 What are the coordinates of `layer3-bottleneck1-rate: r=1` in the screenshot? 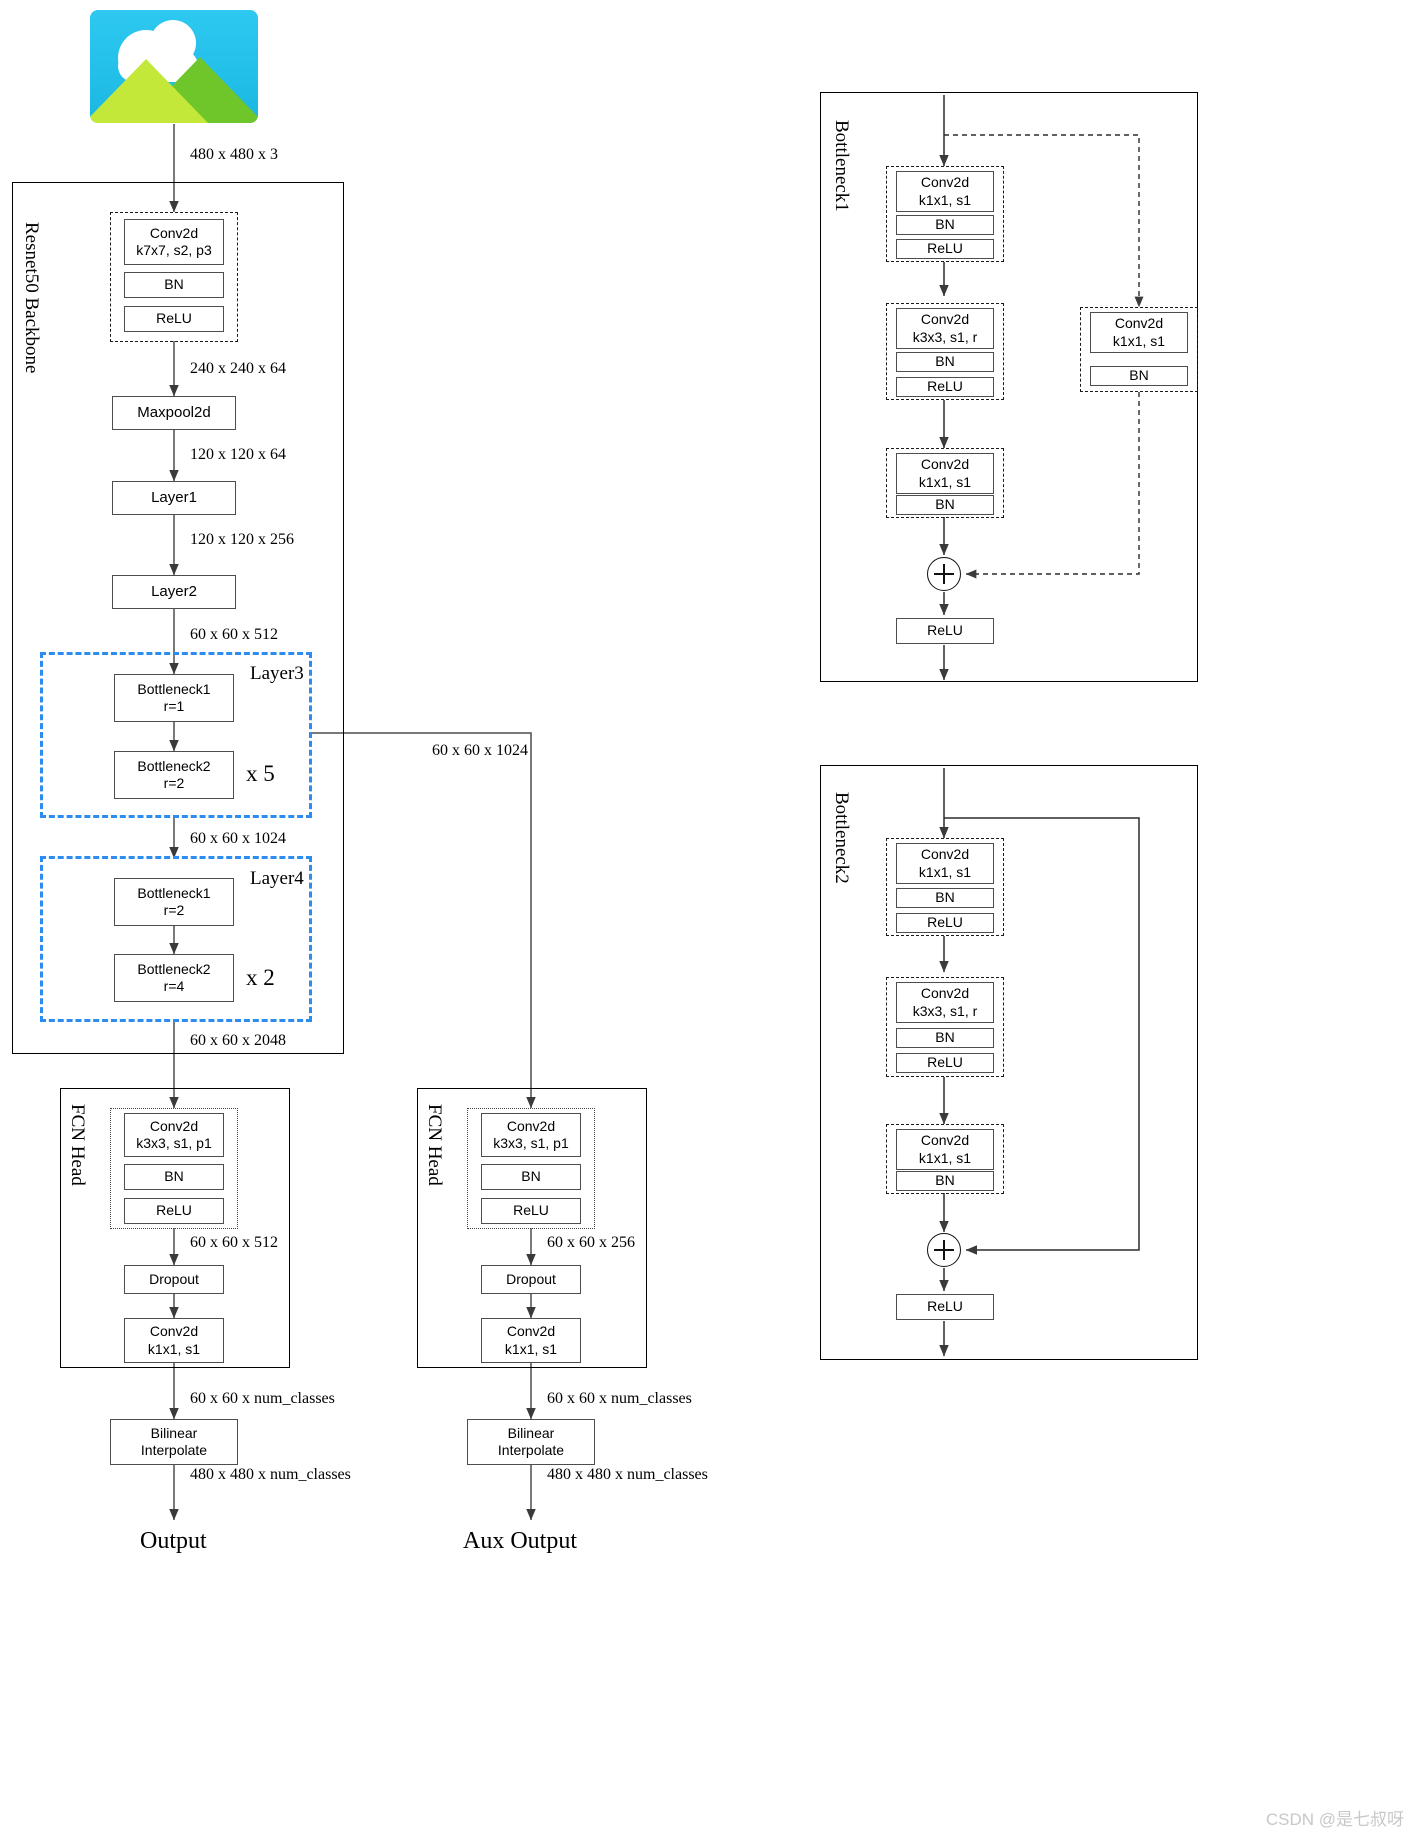 It's located at (174, 706).